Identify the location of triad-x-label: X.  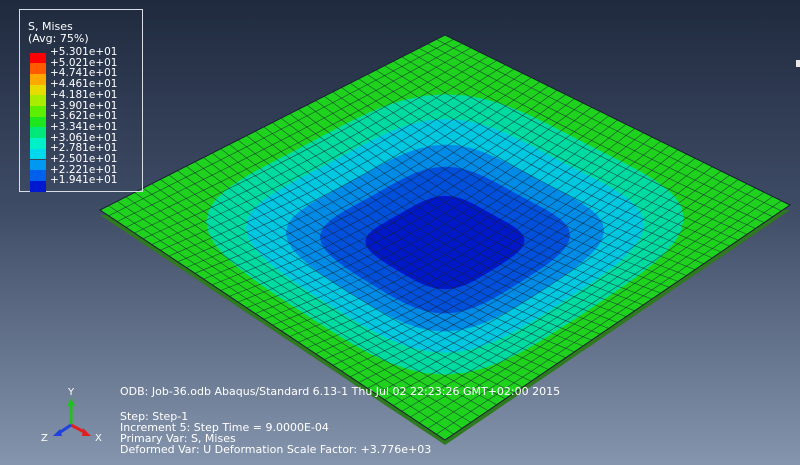
(98, 438).